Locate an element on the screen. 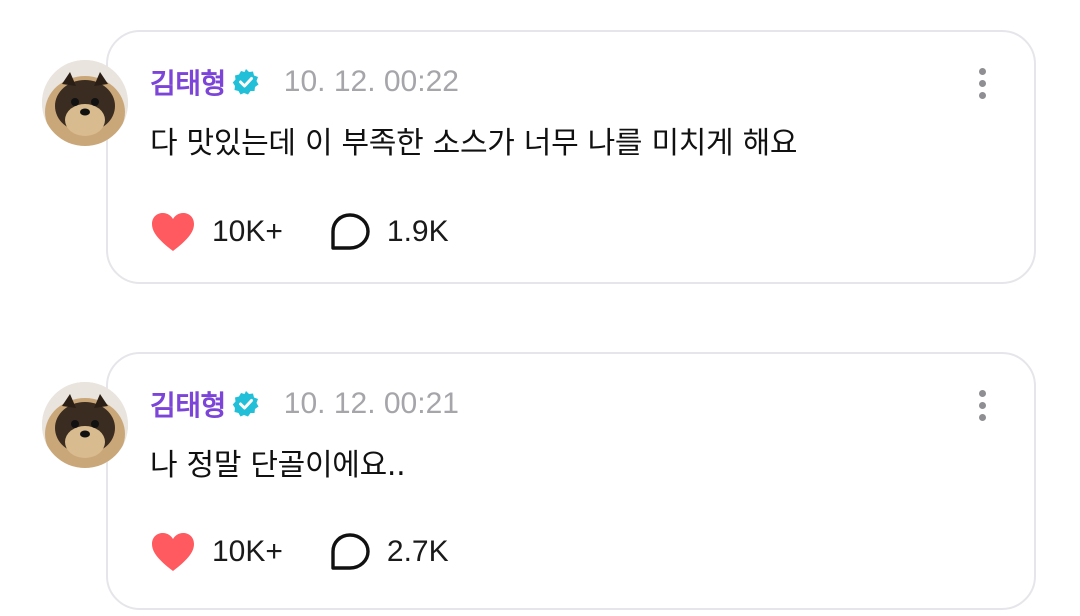  post-text: 나 정말 단골이에요.. is located at coordinates (278, 465).